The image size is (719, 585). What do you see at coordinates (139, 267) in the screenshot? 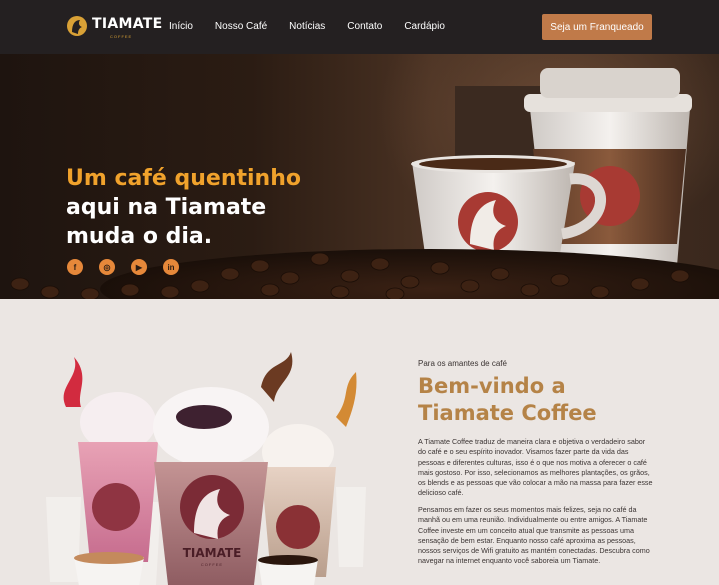
I see `youtube-icon: ▶` at bounding box center [139, 267].